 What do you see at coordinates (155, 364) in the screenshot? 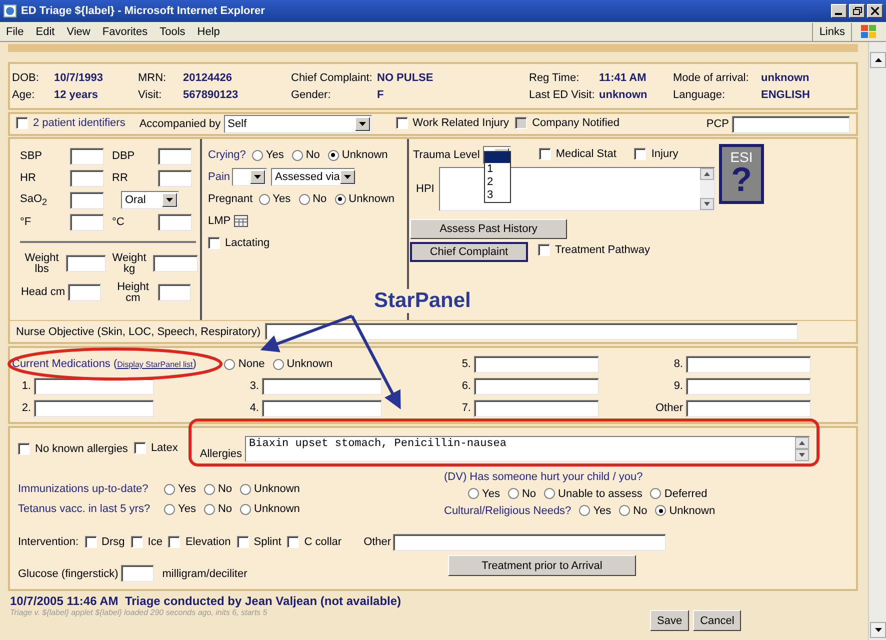
I see `link: Display StarPanel list` at bounding box center [155, 364].